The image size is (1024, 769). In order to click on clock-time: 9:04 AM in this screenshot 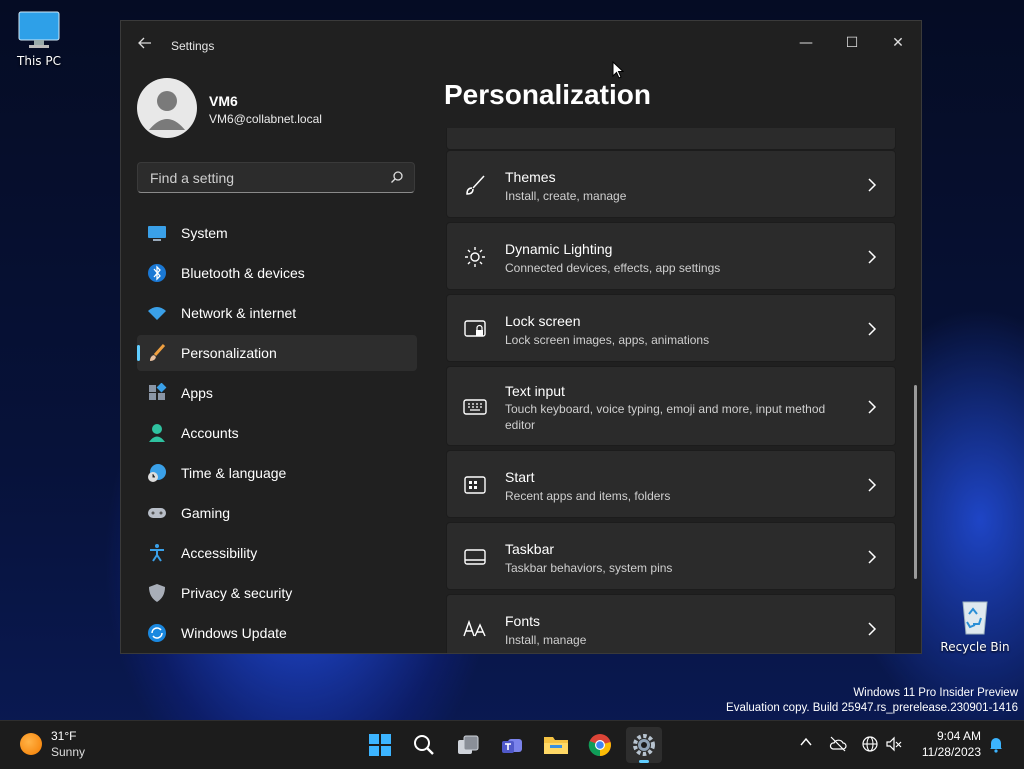, I will do `click(959, 736)`.